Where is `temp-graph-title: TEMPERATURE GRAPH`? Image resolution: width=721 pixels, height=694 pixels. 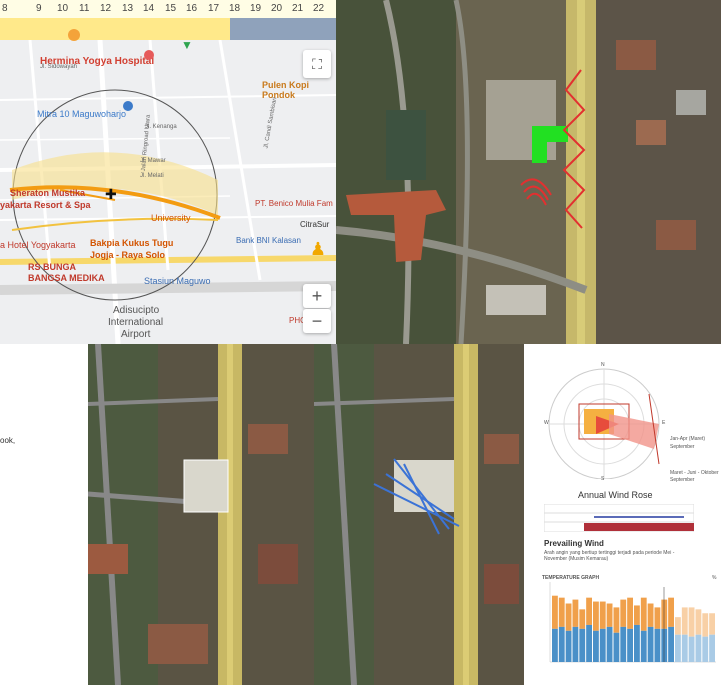
temp-graph-title: TEMPERATURE GRAPH is located at coordinates (571, 578).